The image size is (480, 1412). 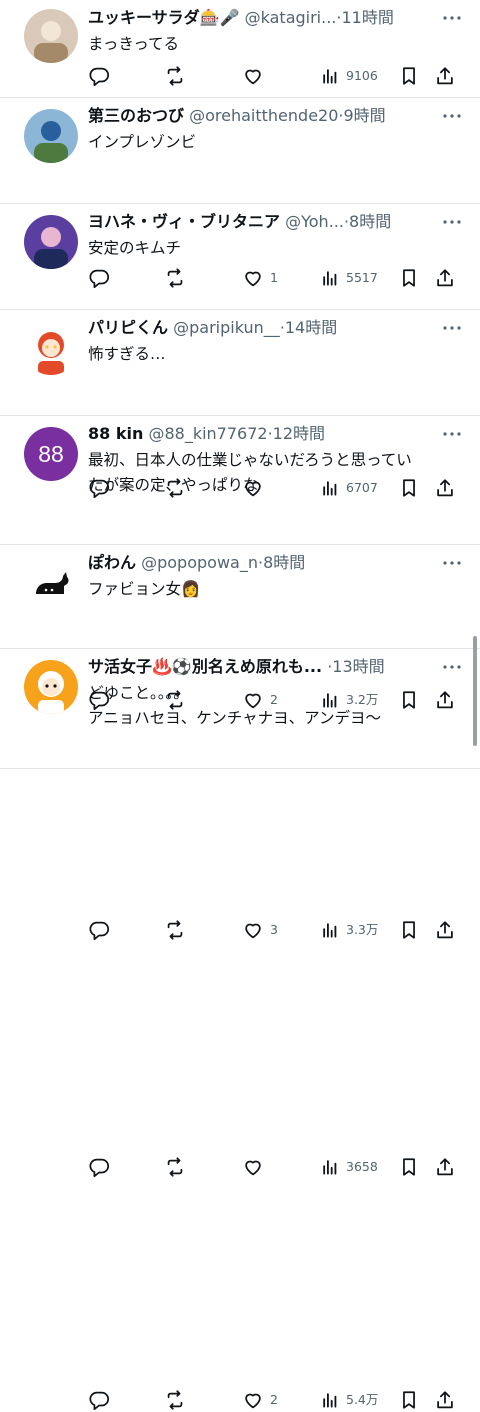 I want to click on display-name: ぽわん, so click(x=112, y=562).